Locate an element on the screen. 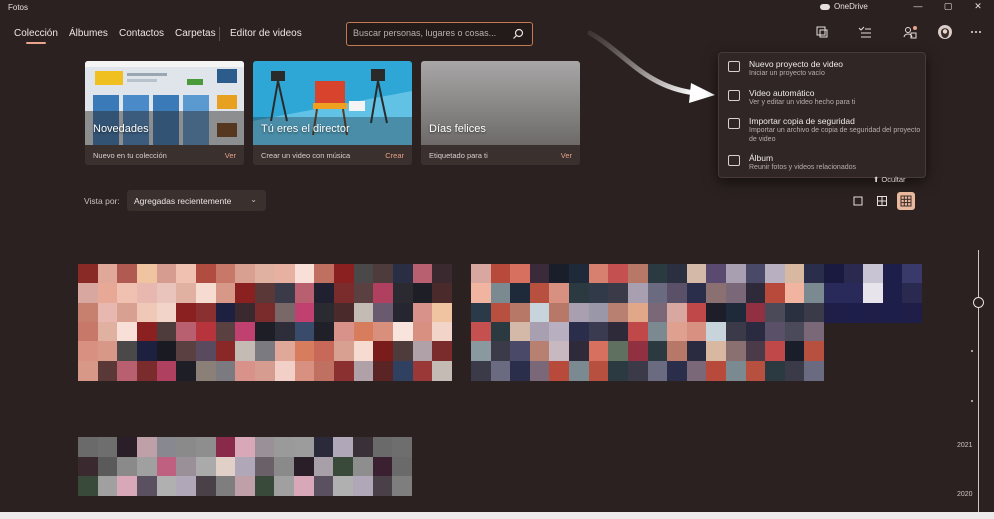 This screenshot has width=994, height=519. photo-group is located at coordinates (648, 322).